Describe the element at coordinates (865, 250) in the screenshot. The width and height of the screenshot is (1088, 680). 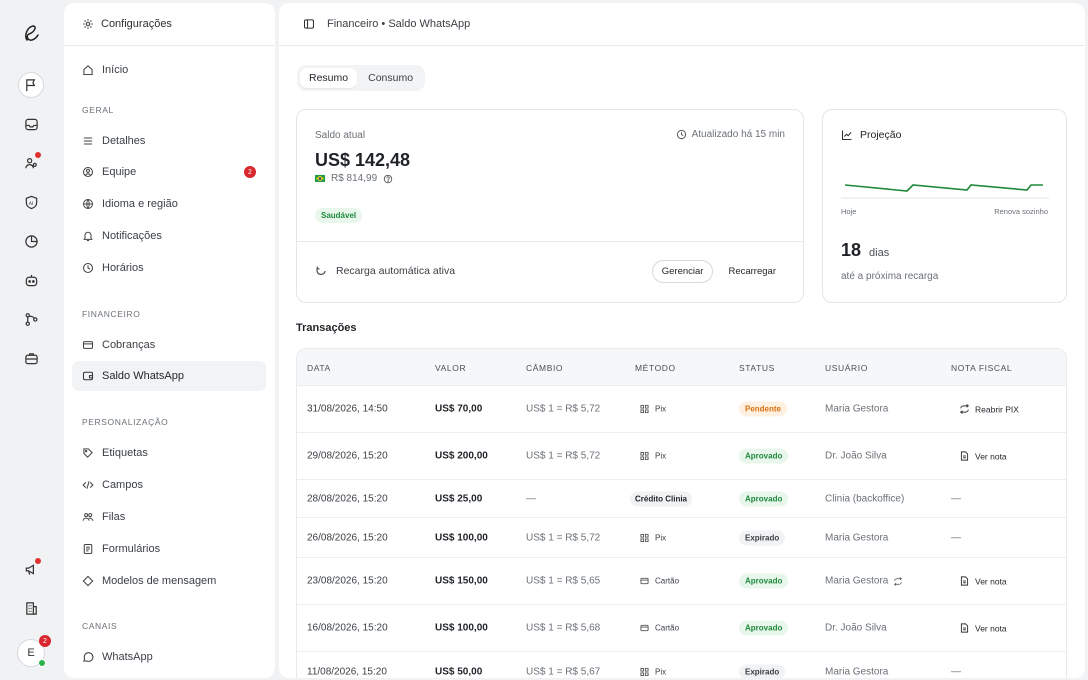
I see `projection-days: 18 dias` at that location.